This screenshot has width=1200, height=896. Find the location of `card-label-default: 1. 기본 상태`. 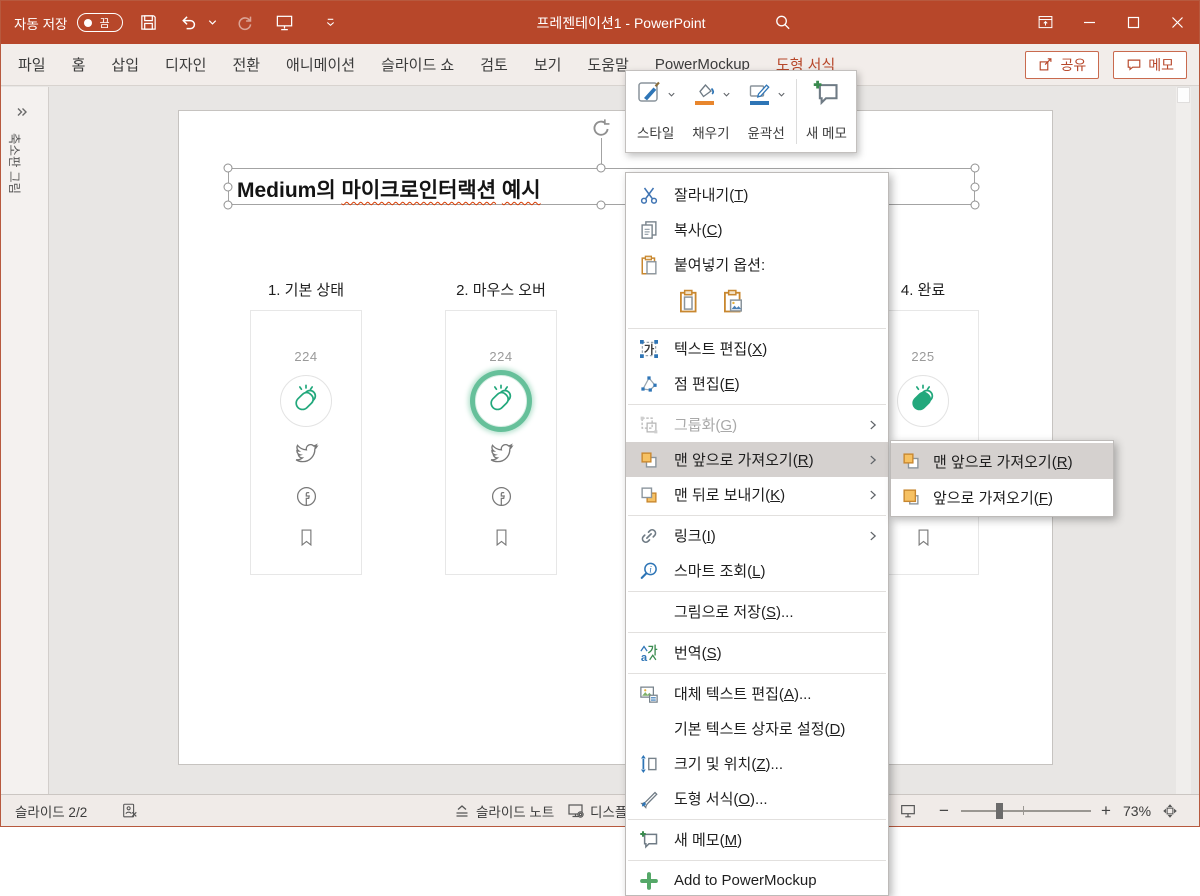

card-label-default: 1. 기본 상태 is located at coordinates (306, 290).